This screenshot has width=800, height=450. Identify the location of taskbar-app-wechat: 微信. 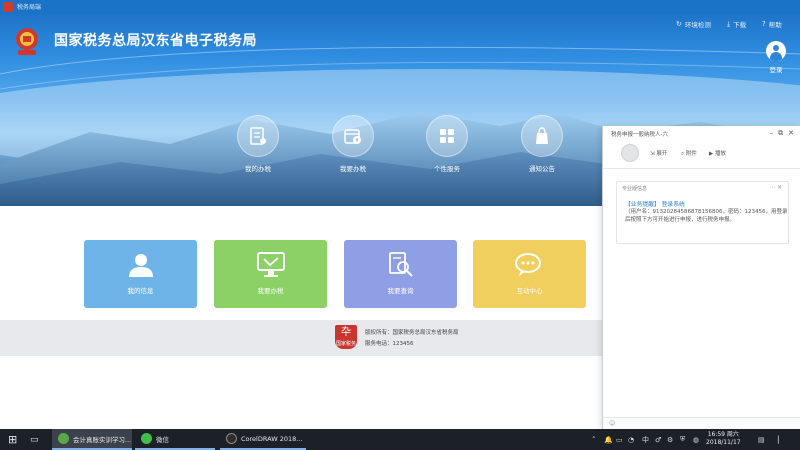
(175, 439).